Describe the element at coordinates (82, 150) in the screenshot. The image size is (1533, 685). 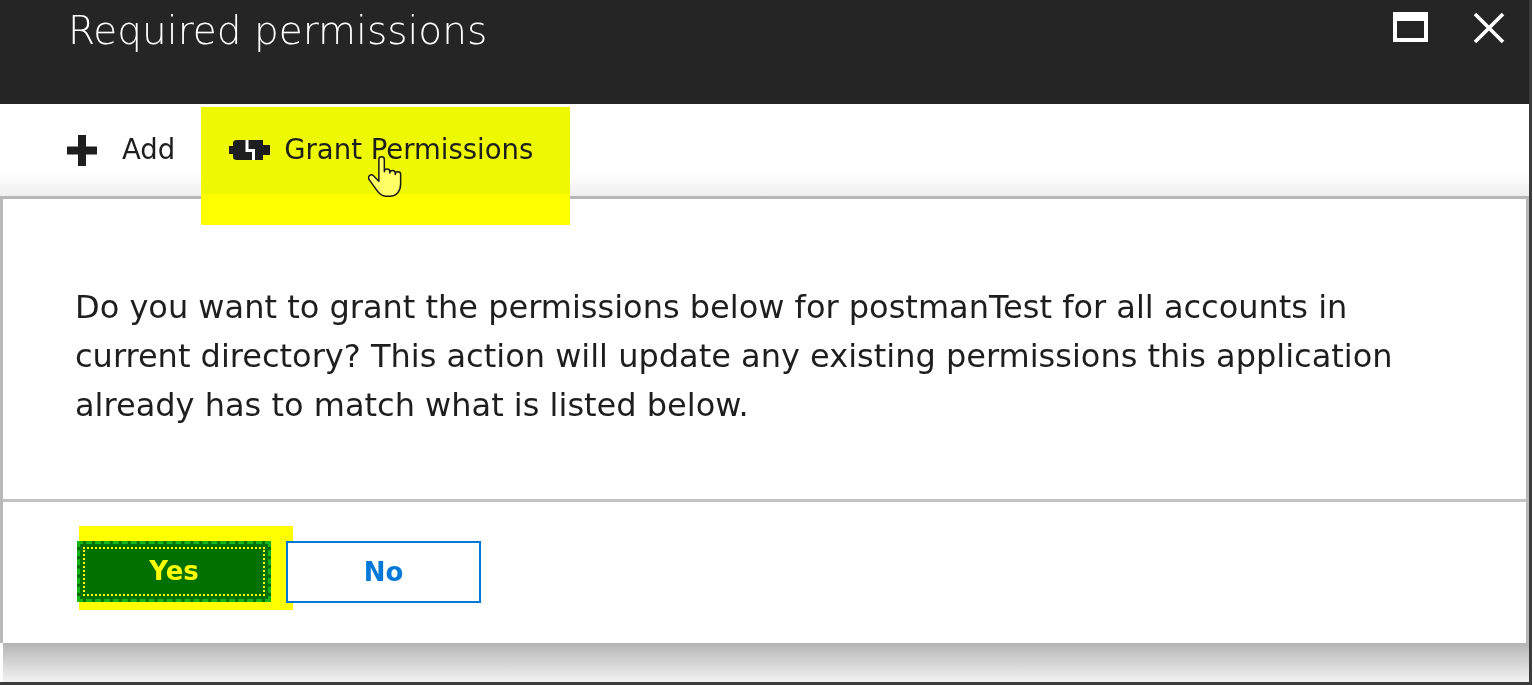
I see `plus-icon` at that location.